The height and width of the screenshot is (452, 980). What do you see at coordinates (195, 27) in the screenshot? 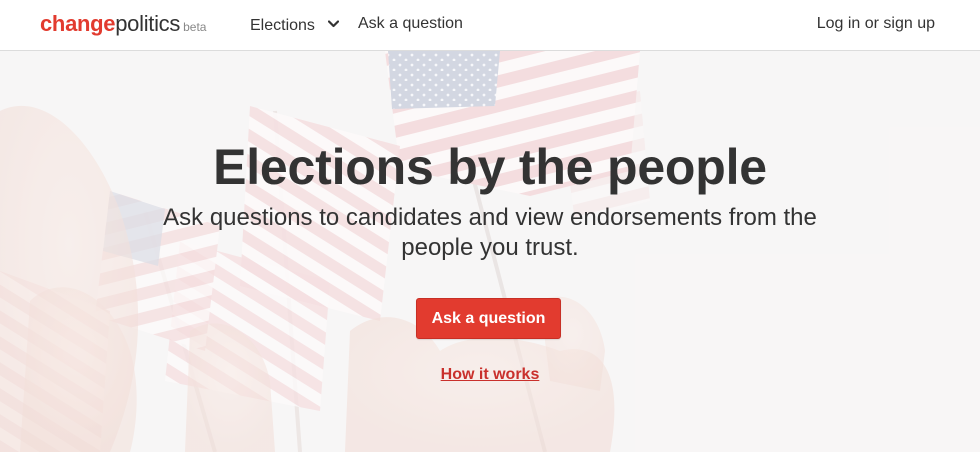
I see `beta-badge: beta` at bounding box center [195, 27].